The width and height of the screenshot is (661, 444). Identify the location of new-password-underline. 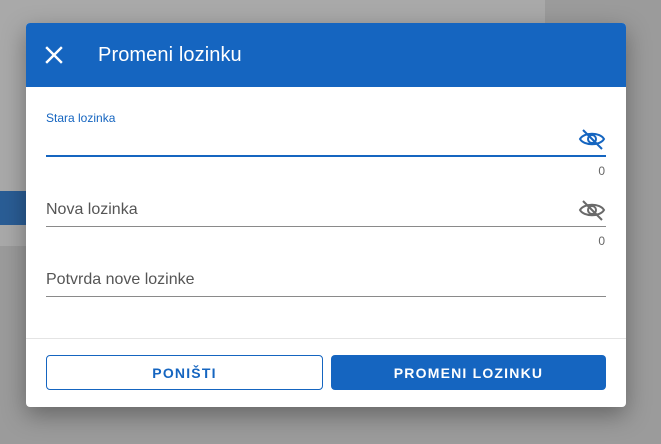
(326, 226).